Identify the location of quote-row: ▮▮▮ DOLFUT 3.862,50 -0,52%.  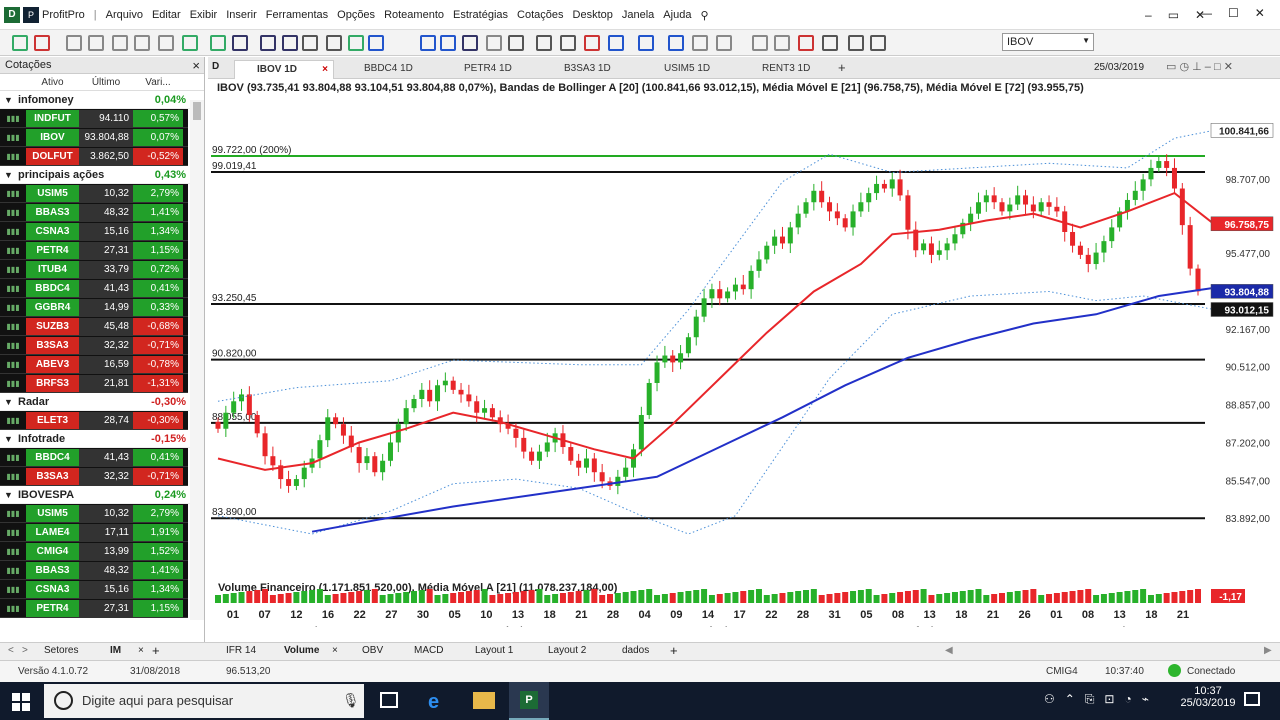
(94, 156).